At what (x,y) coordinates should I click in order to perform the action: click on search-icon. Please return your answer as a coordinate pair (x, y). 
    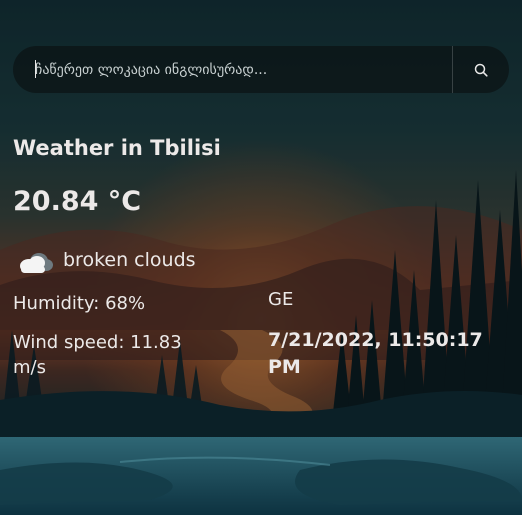
    Looking at the image, I should click on (481, 70).